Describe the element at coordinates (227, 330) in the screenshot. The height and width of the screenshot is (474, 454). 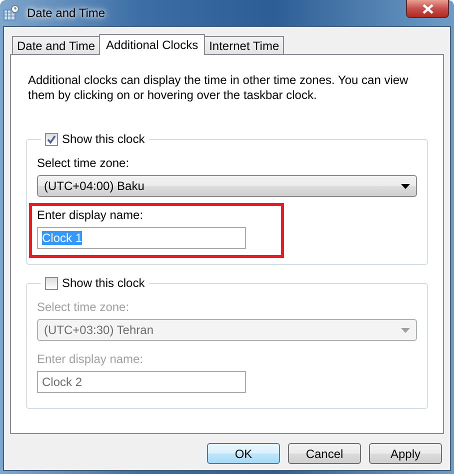
I see `time-zone-dropdown: (UTC+03:30) Tehran` at that location.